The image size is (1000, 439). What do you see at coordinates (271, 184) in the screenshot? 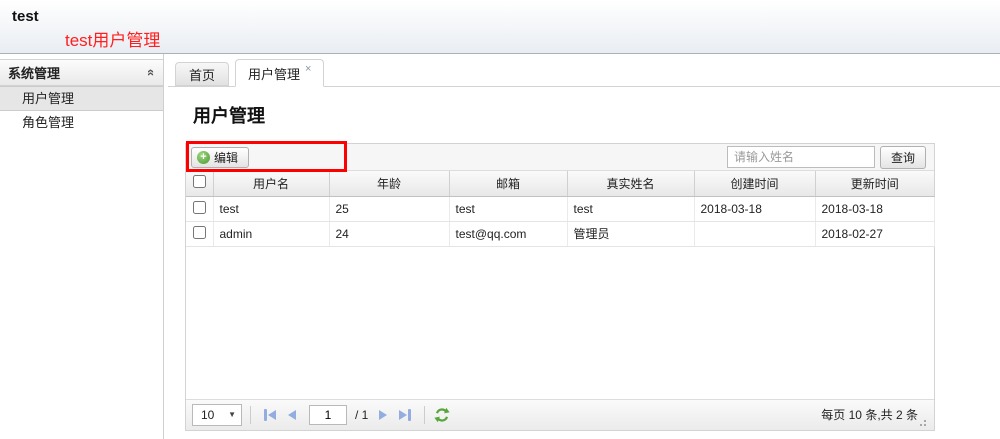
I see `column-header-username: 用户名` at bounding box center [271, 184].